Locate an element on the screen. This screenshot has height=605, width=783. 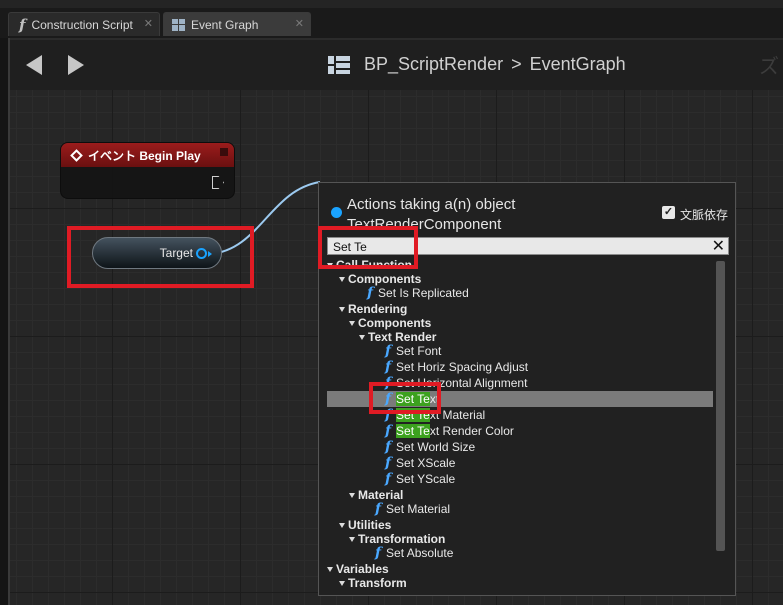
annotation-box-set-text is located at coordinates (405, 398).